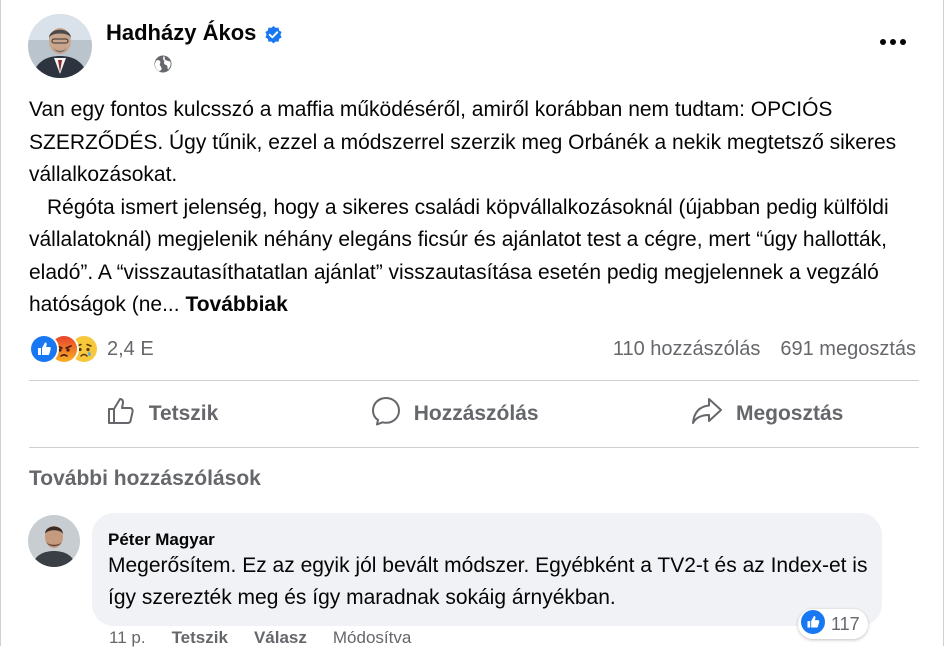 The width and height of the screenshot is (946, 648). I want to click on reactions-summary: 2,4 E, so click(91, 349).